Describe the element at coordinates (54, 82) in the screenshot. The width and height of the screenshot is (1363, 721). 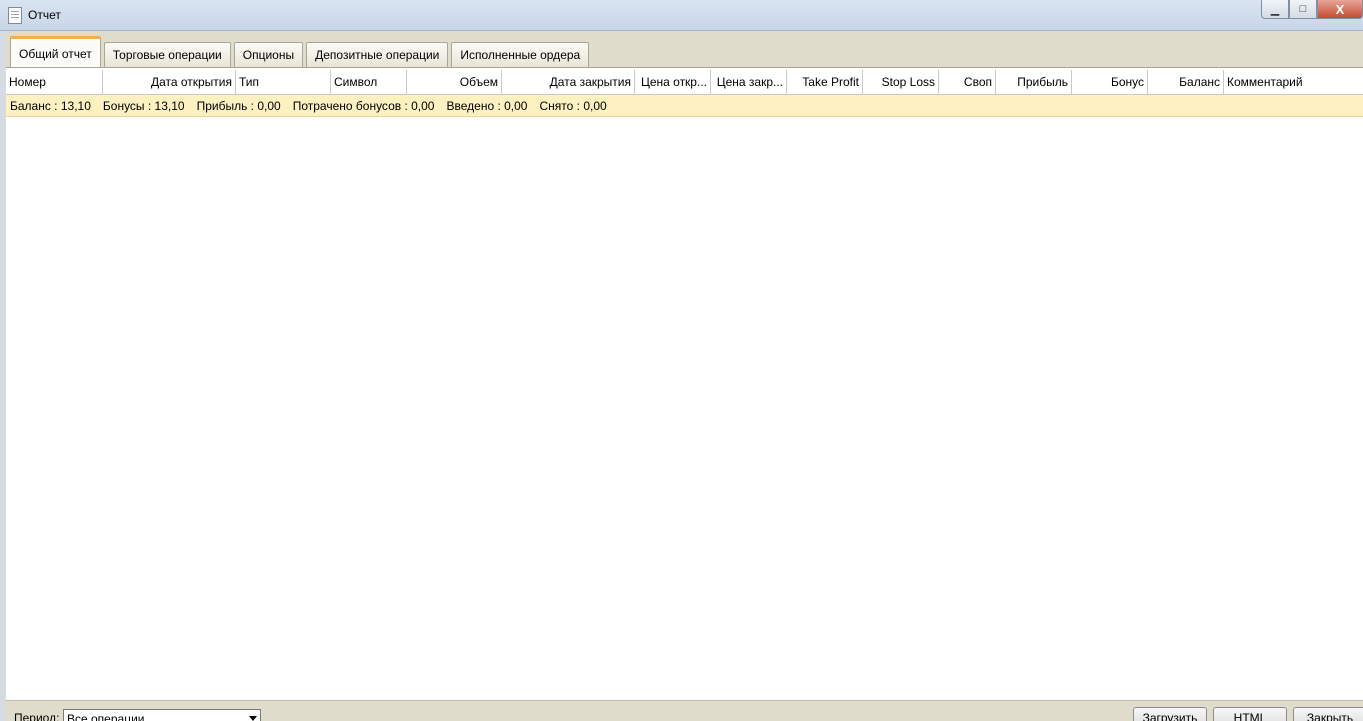
I see `column-header-number: Номер` at that location.